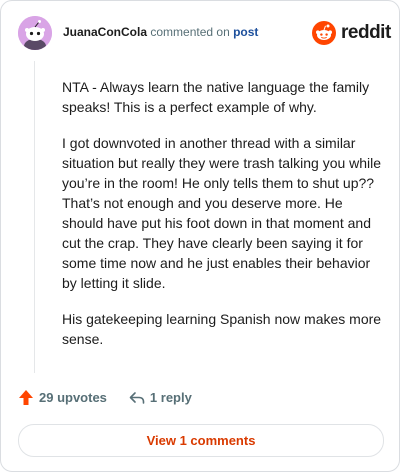 This screenshot has height=472, width=400. I want to click on reply-button: 1 reply, so click(160, 397).